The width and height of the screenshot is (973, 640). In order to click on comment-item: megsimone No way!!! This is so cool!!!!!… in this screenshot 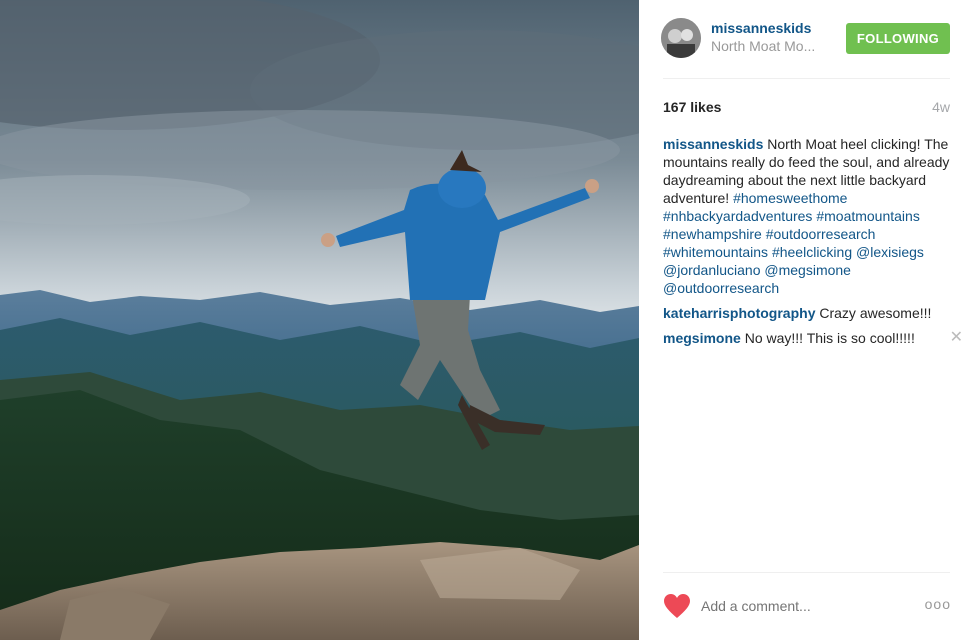, I will do `click(813, 338)`.